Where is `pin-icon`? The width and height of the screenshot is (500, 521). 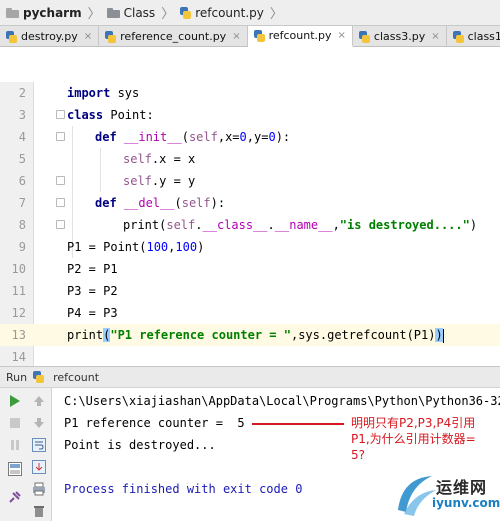 pin-icon is located at coordinates (15, 497).